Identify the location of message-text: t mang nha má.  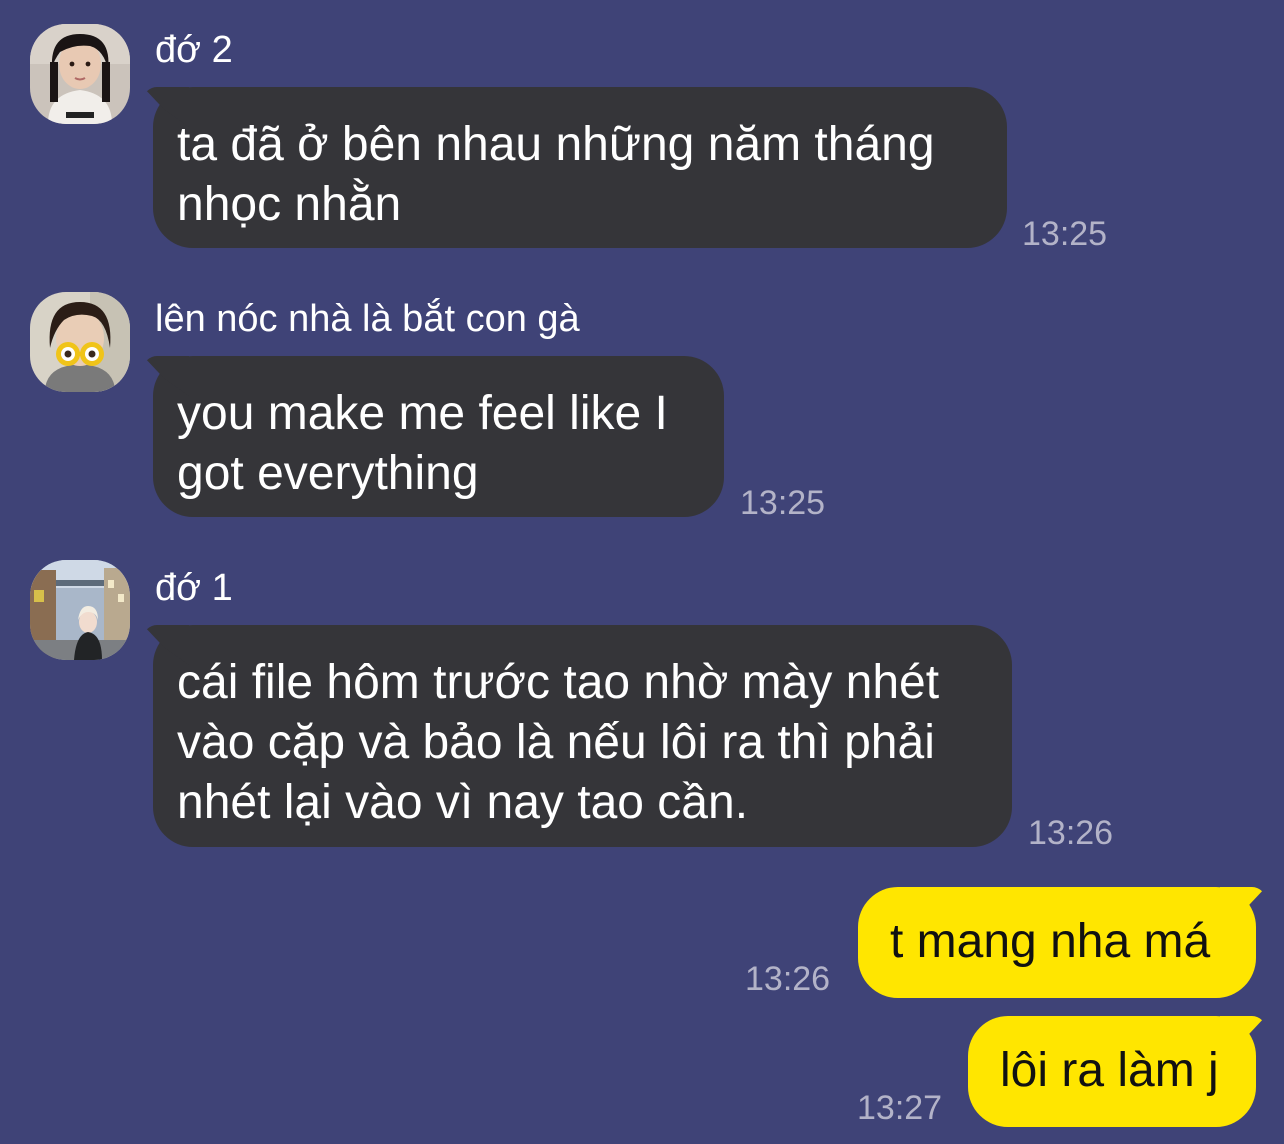
(1050, 941).